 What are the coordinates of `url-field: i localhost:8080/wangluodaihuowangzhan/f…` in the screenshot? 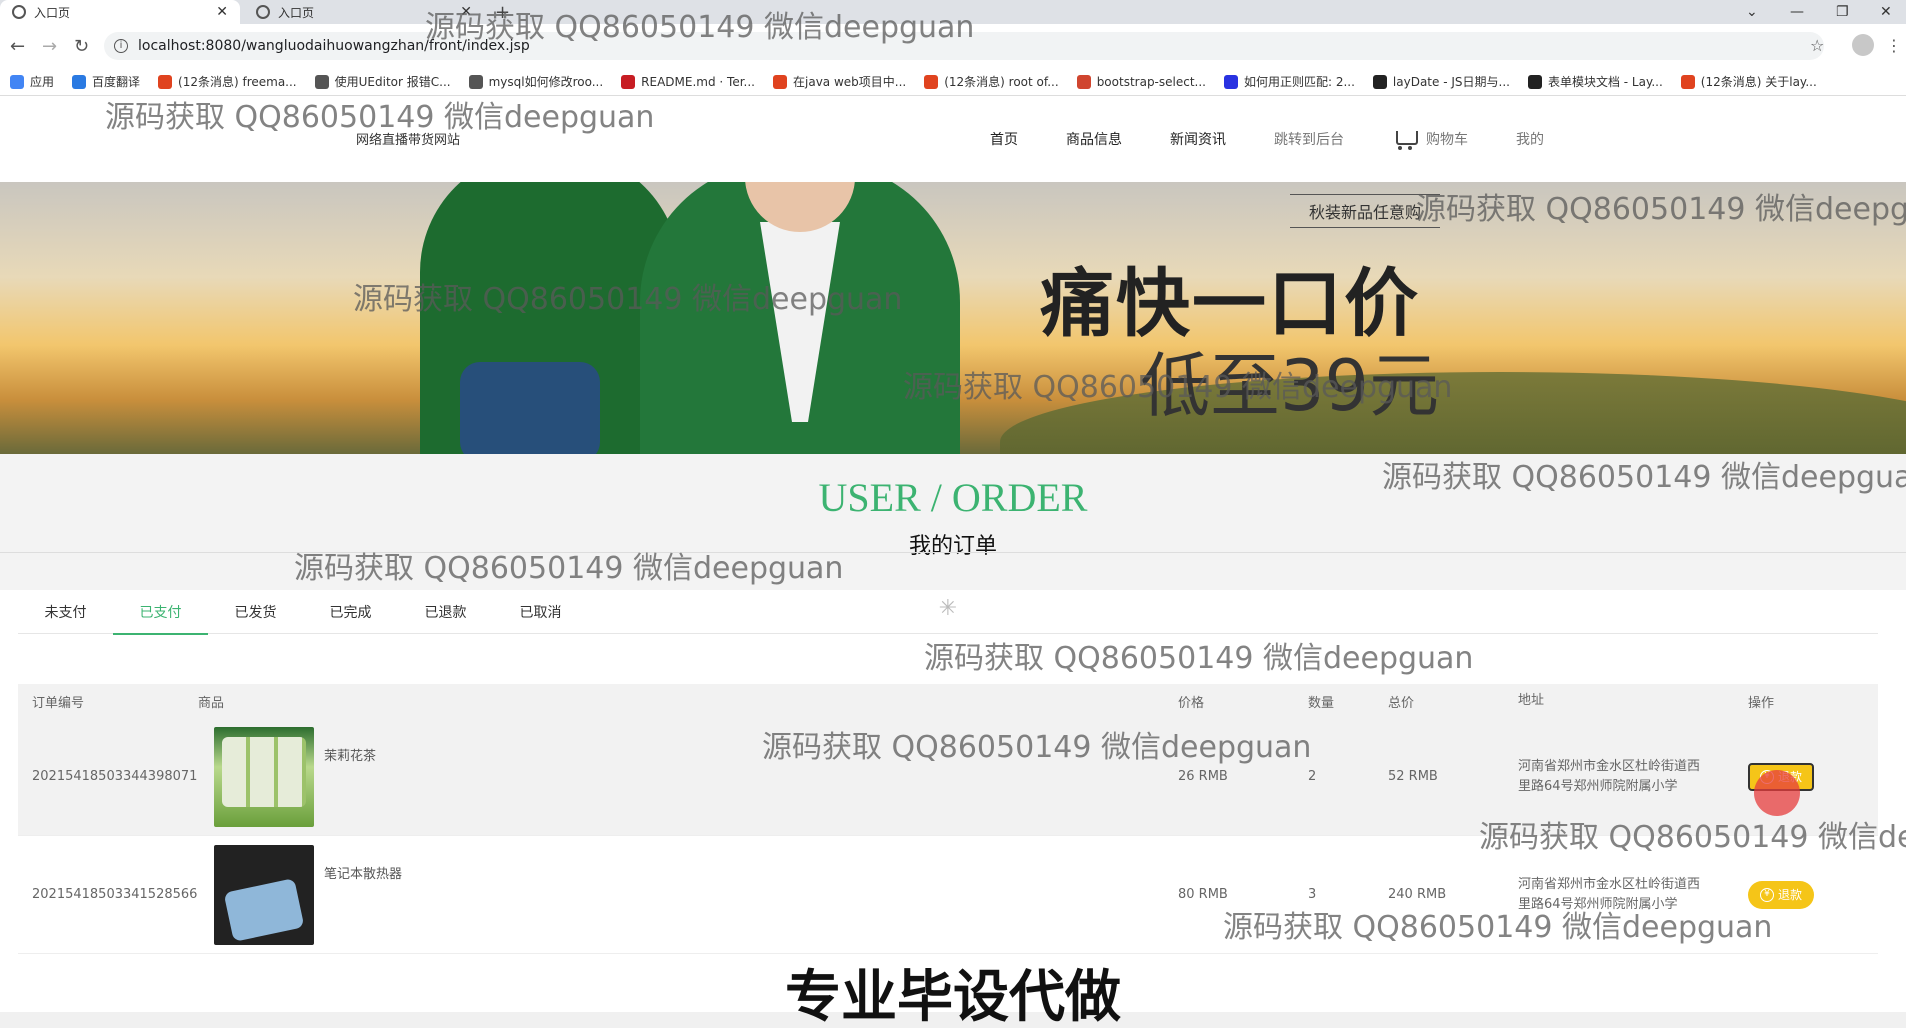 It's located at (964, 46).